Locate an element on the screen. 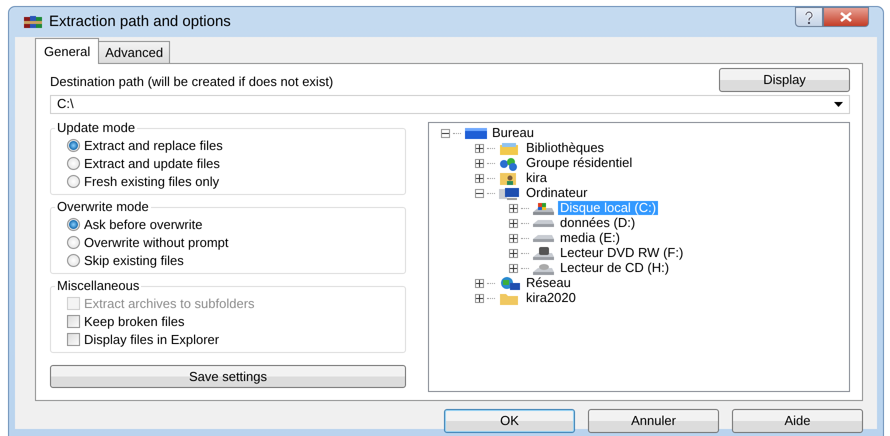  field-value: C:\ is located at coordinates (66, 104).